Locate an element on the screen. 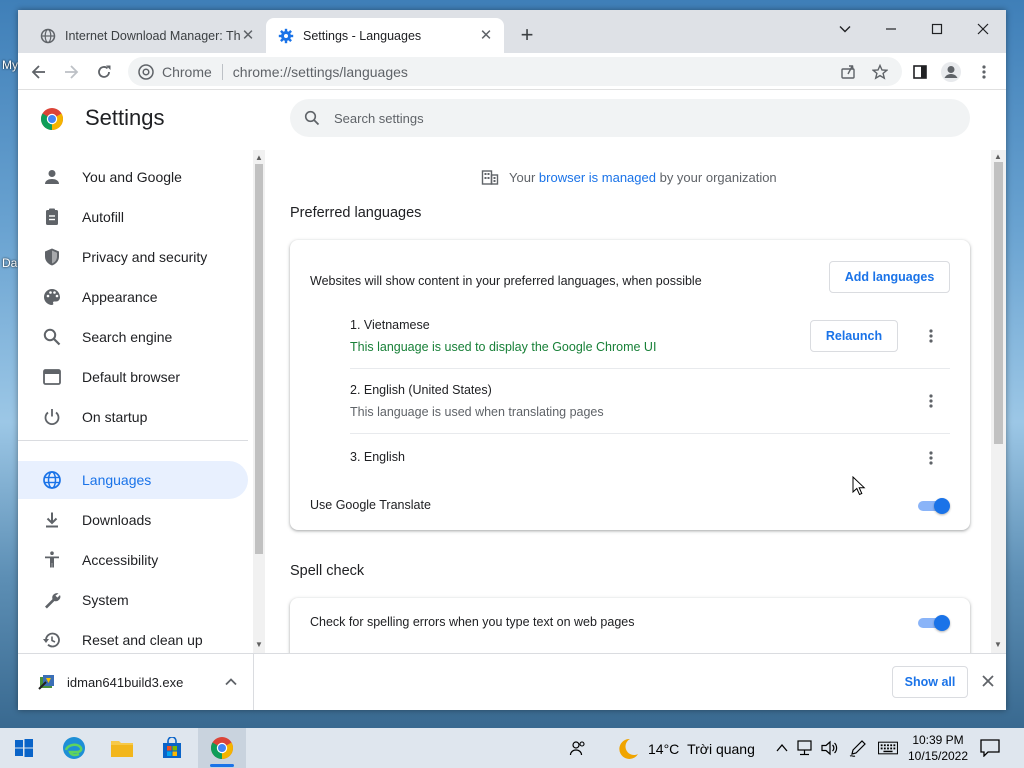 This screenshot has width=1024, height=768. weather-widget: 14°C Trời quang is located at coordinates (684, 749).